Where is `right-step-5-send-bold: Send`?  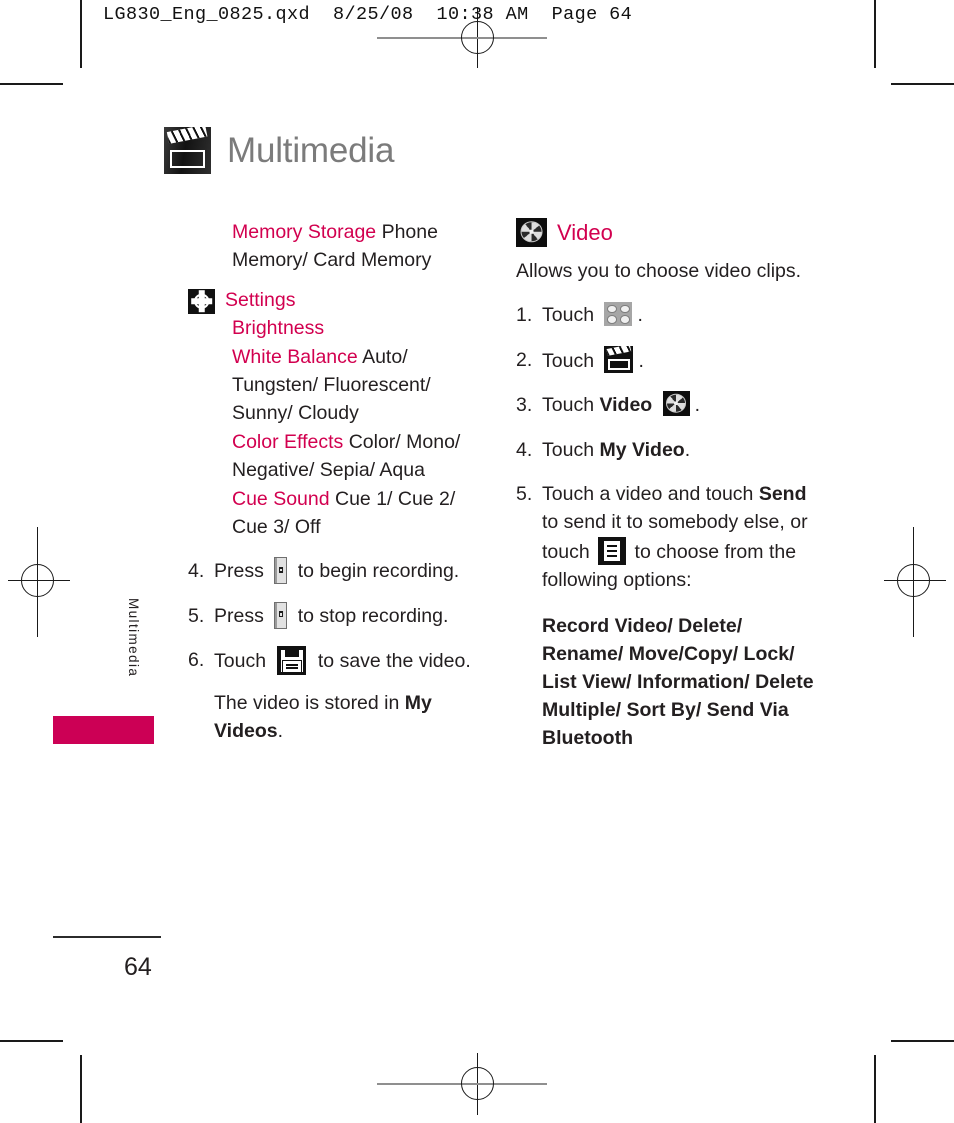 right-step-5-send-bold: Send is located at coordinates (782, 494).